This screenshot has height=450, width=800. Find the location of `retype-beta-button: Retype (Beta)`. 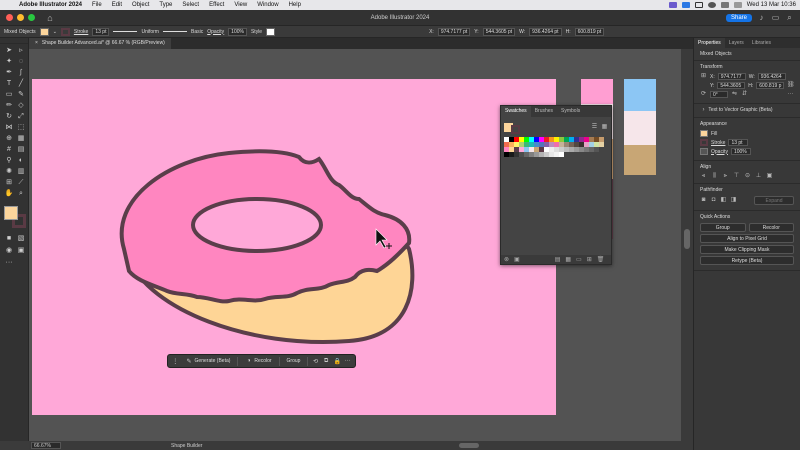

retype-beta-button: Retype (Beta) is located at coordinates (747, 260).